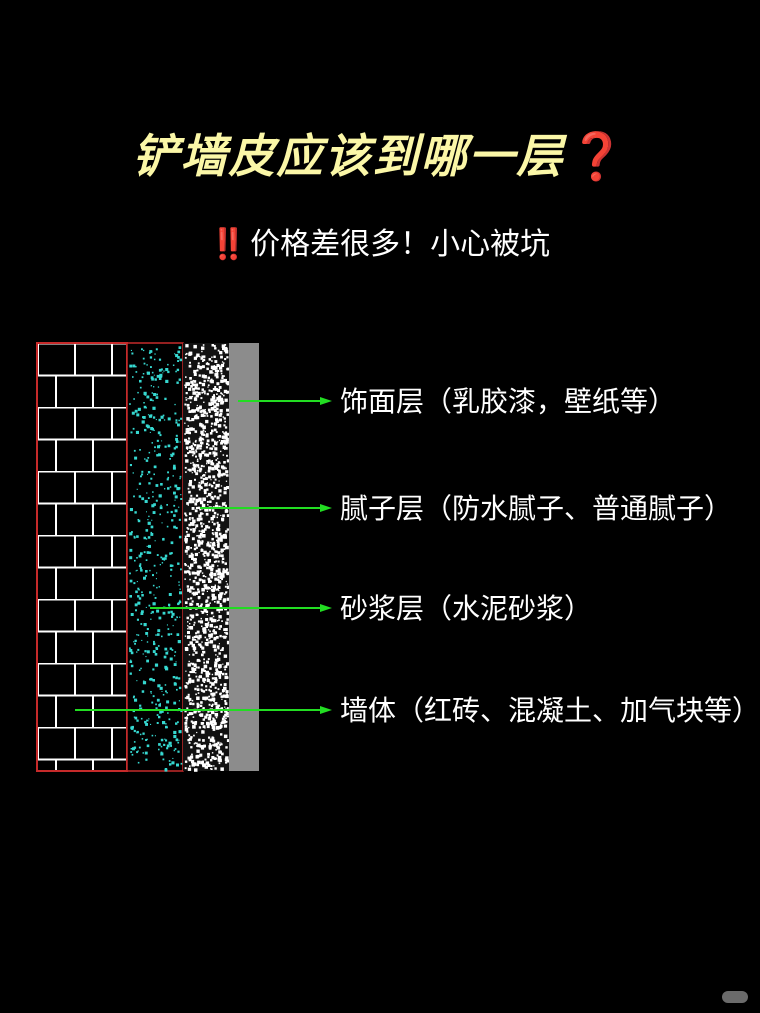 This screenshot has width=760, height=1013. What do you see at coordinates (508, 401) in the screenshot?
I see `label-finish-layer: 饰面层（乳胶漆，壁纸等）` at bounding box center [508, 401].